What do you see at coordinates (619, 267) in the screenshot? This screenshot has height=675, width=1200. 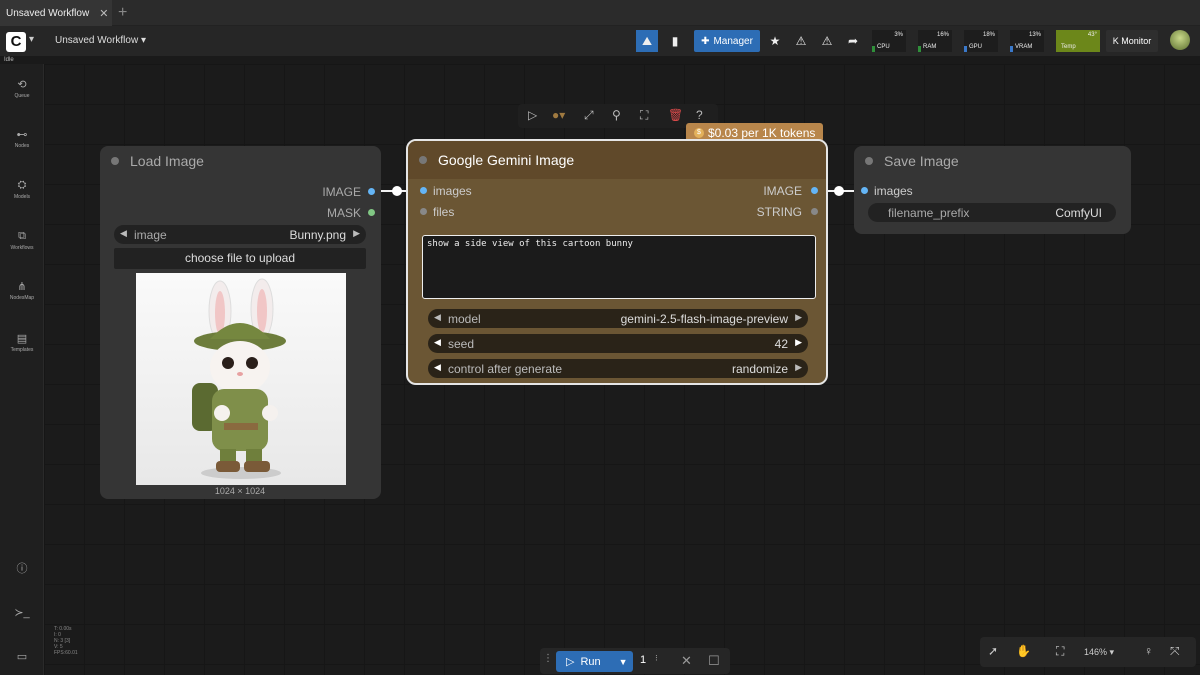 I see `prompt-textarea: show a side view of this cartoon bunny` at bounding box center [619, 267].